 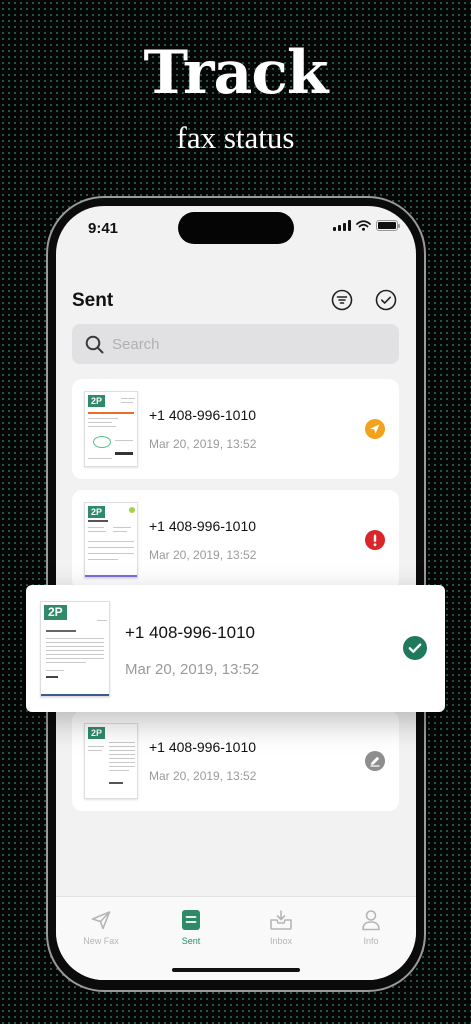 I want to click on tab-label: New Fax, so click(x=101, y=941).